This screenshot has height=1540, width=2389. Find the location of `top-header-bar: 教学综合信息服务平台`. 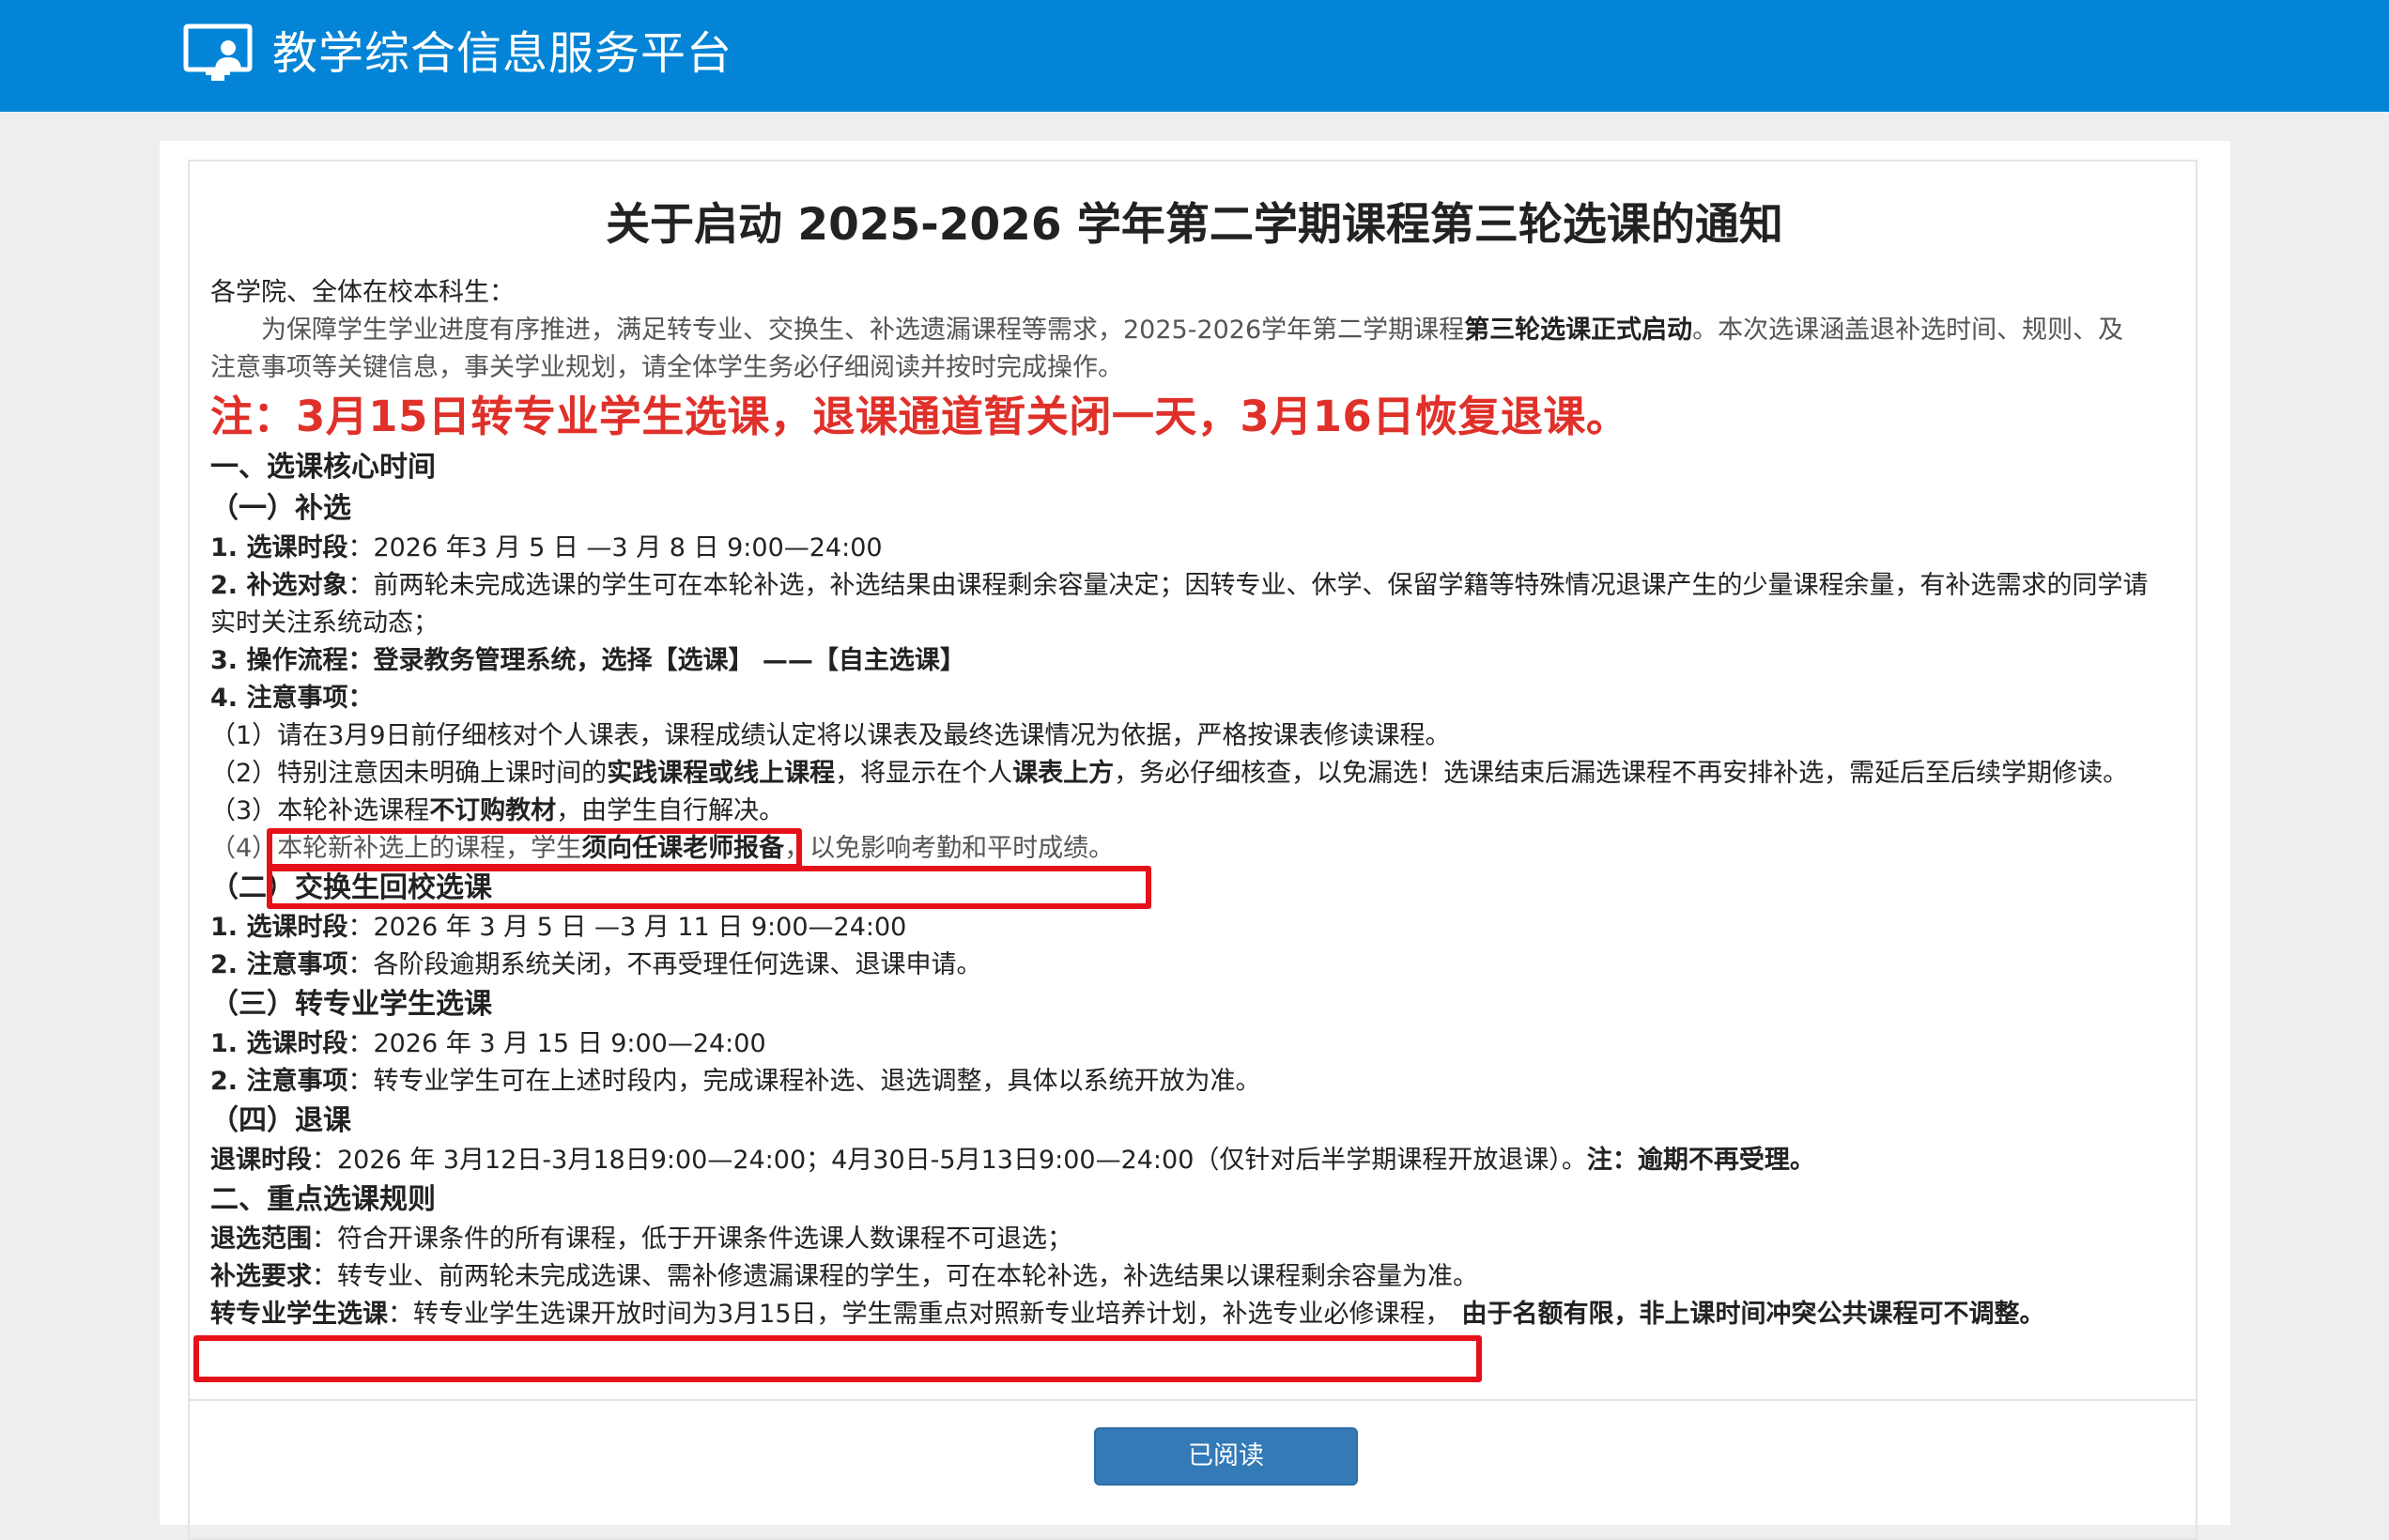

top-header-bar: 教学综合信息服务平台 is located at coordinates (1194, 56).